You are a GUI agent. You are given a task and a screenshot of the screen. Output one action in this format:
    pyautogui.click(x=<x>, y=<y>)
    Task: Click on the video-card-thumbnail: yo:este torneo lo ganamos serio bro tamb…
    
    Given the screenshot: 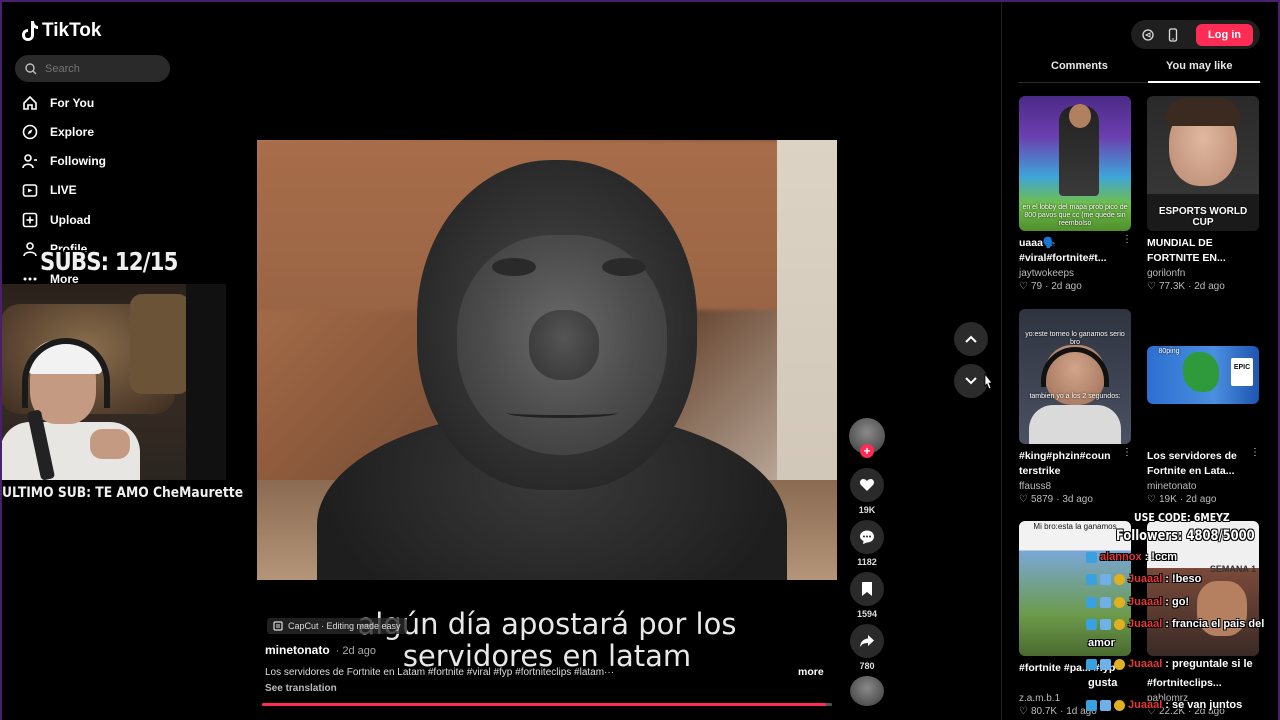 What is the action you would take?
    pyautogui.click(x=1075, y=376)
    